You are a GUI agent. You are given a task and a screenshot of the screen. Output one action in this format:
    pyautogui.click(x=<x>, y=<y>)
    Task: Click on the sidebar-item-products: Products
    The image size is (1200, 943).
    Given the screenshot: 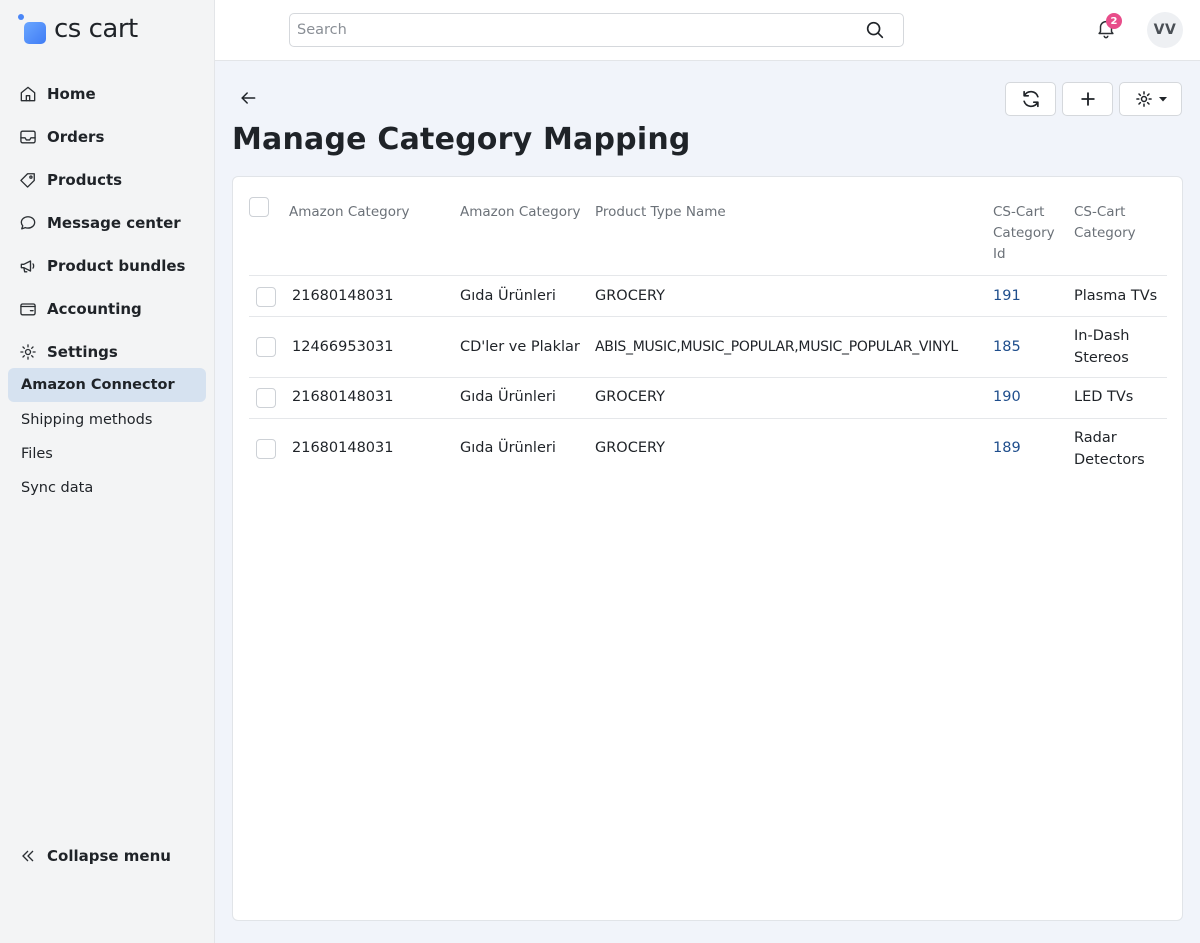 What is the action you would take?
    pyautogui.click(x=107, y=179)
    